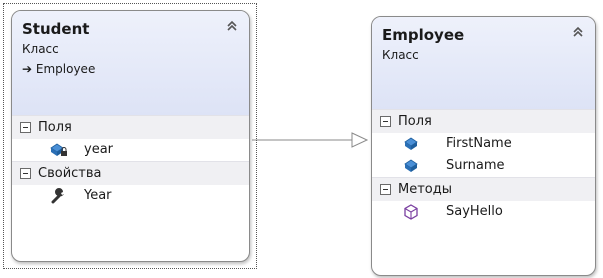  I want to click on member-name: Year, so click(98, 195).